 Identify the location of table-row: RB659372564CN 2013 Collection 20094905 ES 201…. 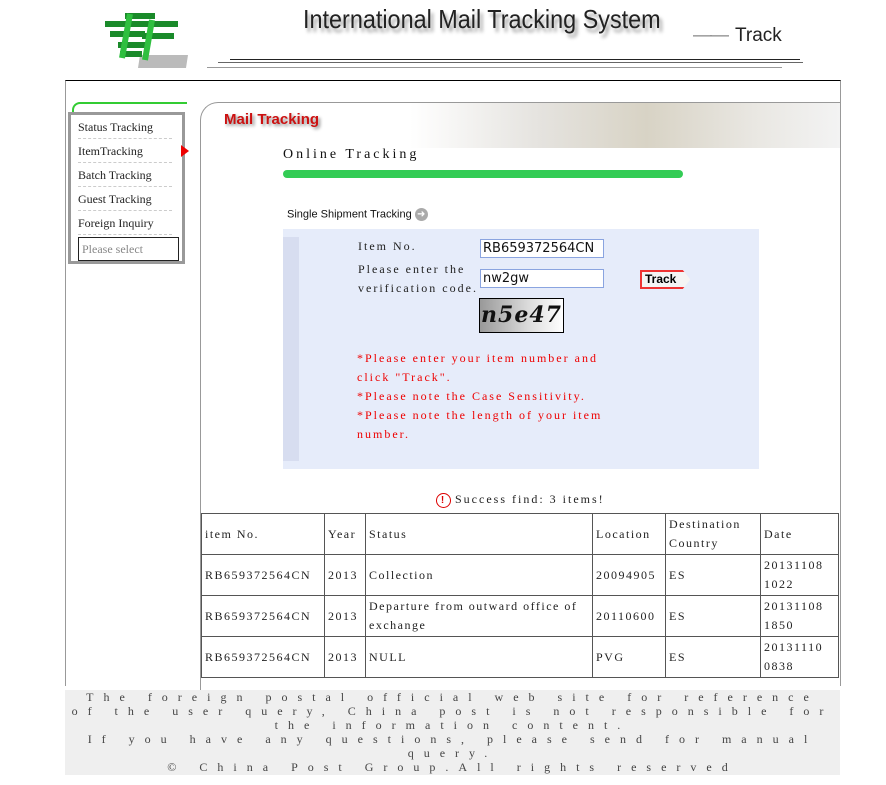
(520, 575).